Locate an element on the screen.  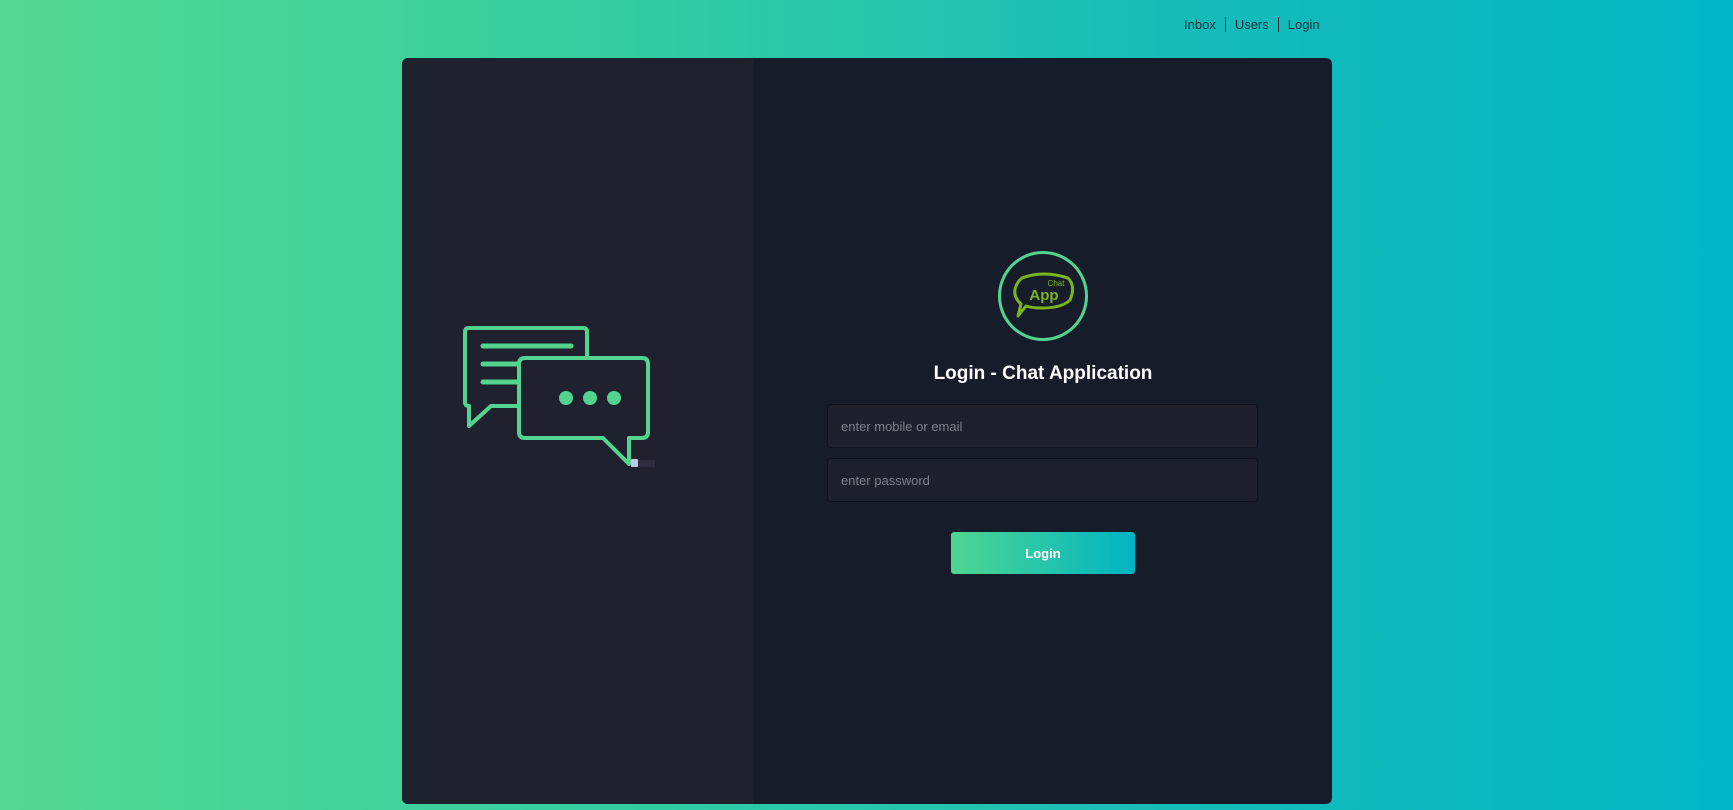
nav-link-users: Users is located at coordinates (1252, 24).